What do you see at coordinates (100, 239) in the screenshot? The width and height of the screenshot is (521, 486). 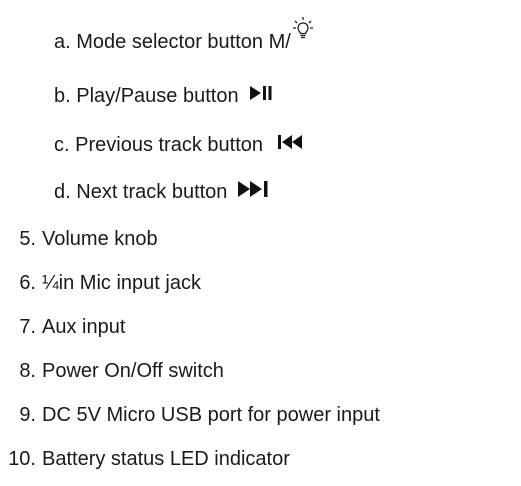 I see `item-label: Volume knob` at bounding box center [100, 239].